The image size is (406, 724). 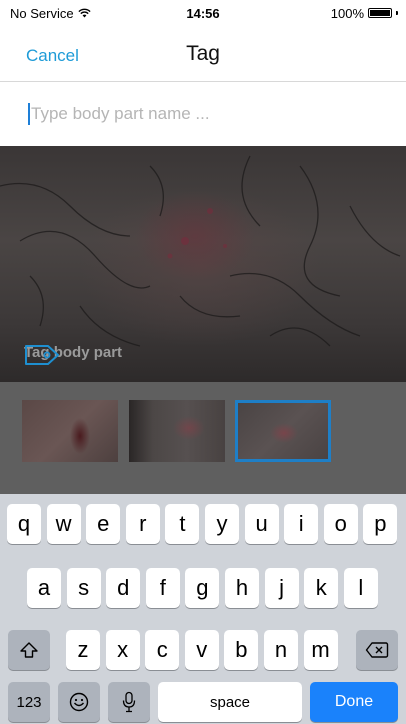 I want to click on key-g: g, so click(x=202, y=588).